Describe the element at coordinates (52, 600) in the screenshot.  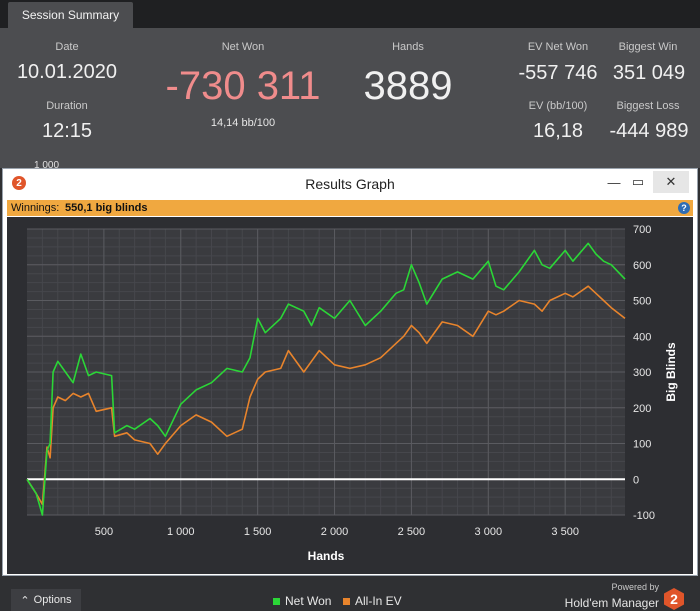
I see `options-label: Options` at that location.